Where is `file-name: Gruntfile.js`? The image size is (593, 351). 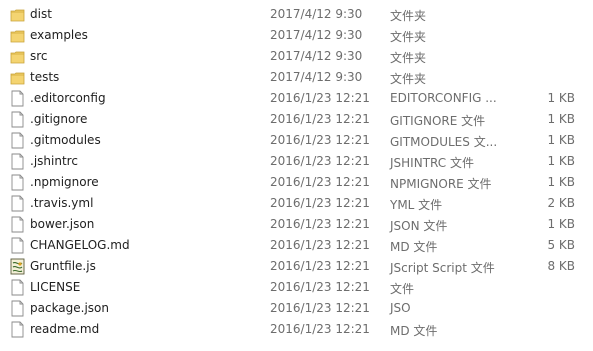
file-name: Gruntfile.js is located at coordinates (63, 266).